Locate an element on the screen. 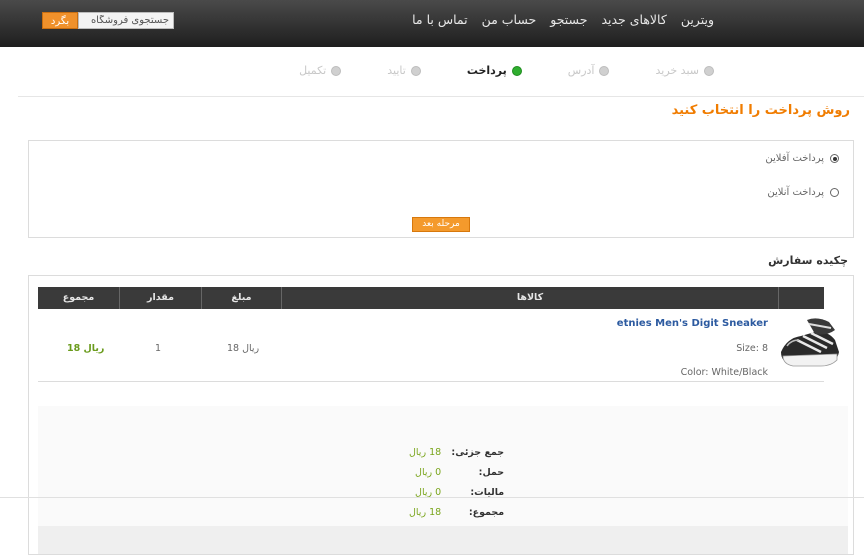  item-price: 18 ریال is located at coordinates (243, 348).